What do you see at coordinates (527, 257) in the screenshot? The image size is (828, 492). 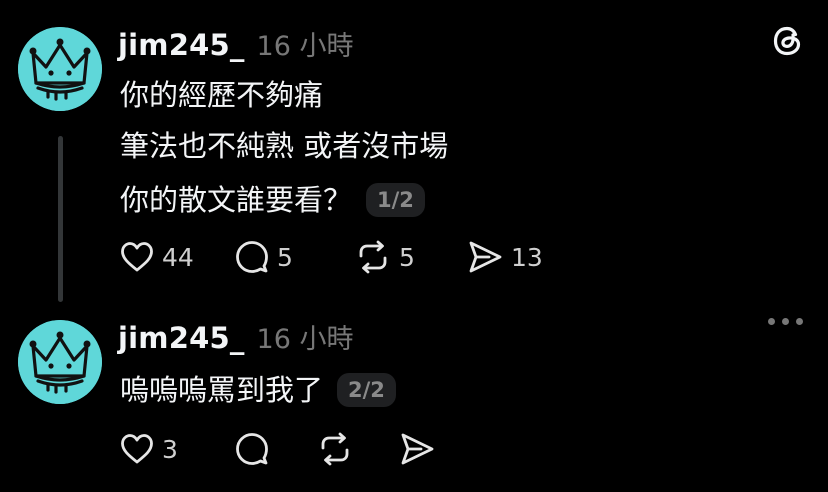 I see `share-count: 13` at bounding box center [527, 257].